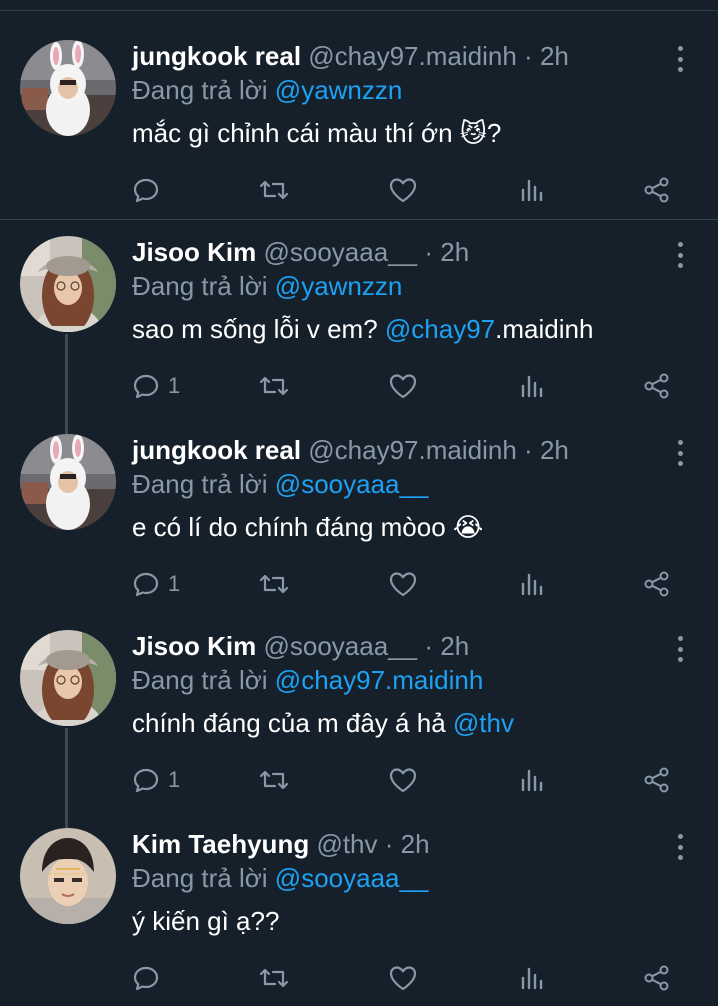 This screenshot has height=1006, width=718. I want to click on tweet-text-content: ý kiến gì ạ??, so click(206, 921).